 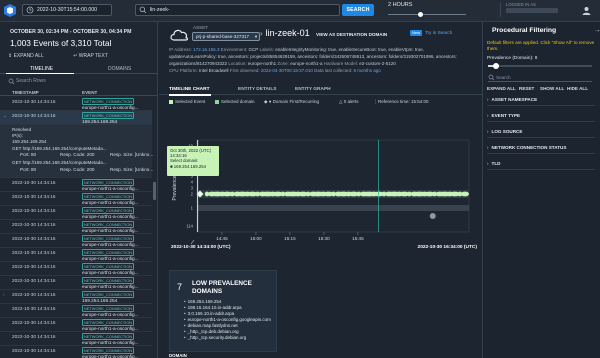 What do you see at coordinates (31, 81) in the screenshot?
I see `search-rows-placeholder: Search Rows` at bounding box center [31, 81].